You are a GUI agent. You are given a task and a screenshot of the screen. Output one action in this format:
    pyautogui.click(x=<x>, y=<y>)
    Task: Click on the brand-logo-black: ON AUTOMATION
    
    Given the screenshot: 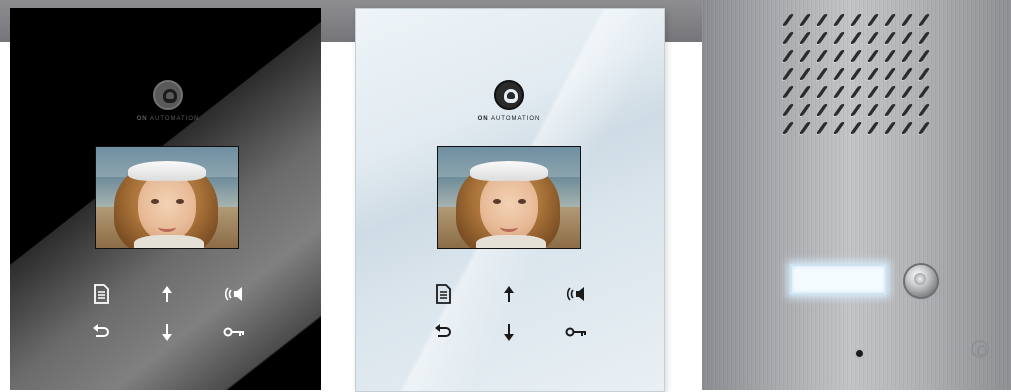 What is the action you would take?
    pyautogui.click(x=168, y=101)
    